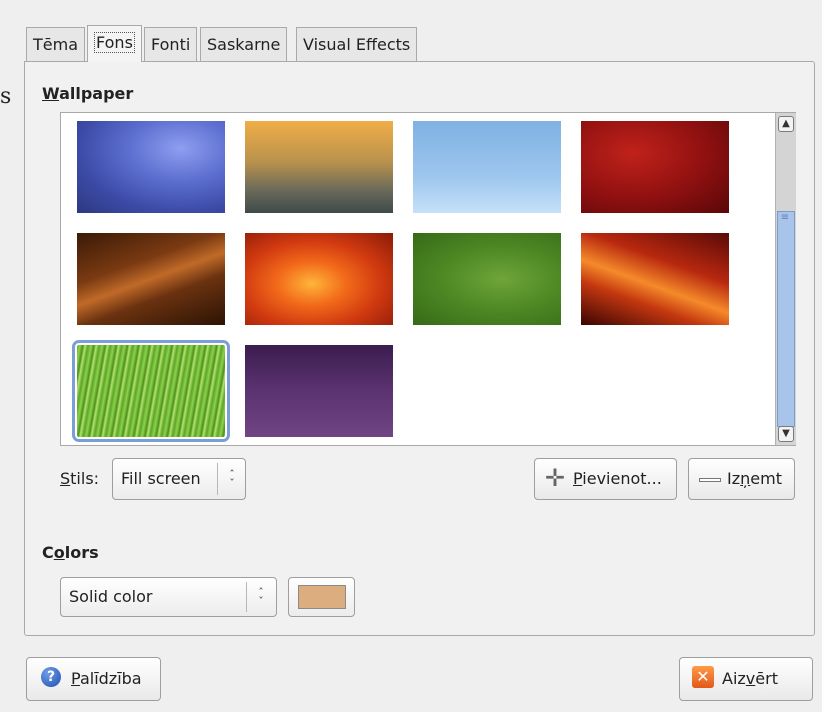  Describe the element at coordinates (319, 391) in the screenshot. I see `wallpaper-thumb-purple-dots` at that location.